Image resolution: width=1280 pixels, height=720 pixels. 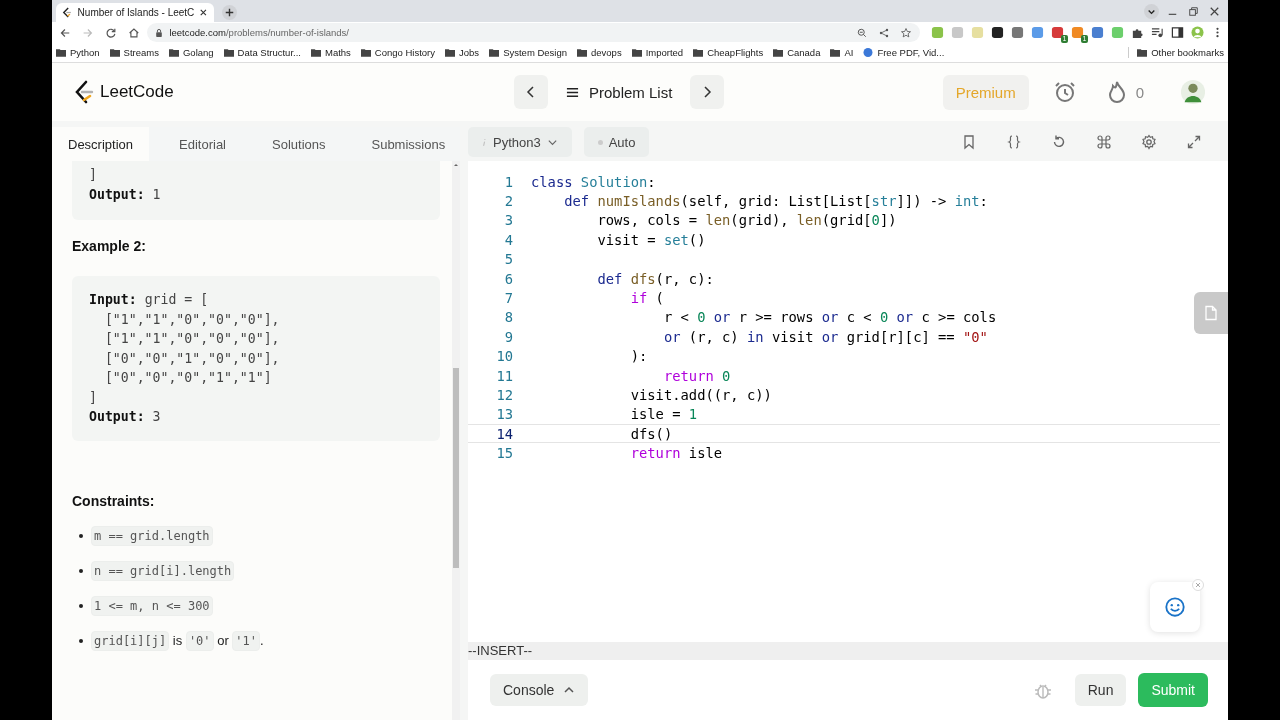 What do you see at coordinates (1176, 52) in the screenshot?
I see `bookmark-folder: Other bookmarks` at bounding box center [1176, 52].